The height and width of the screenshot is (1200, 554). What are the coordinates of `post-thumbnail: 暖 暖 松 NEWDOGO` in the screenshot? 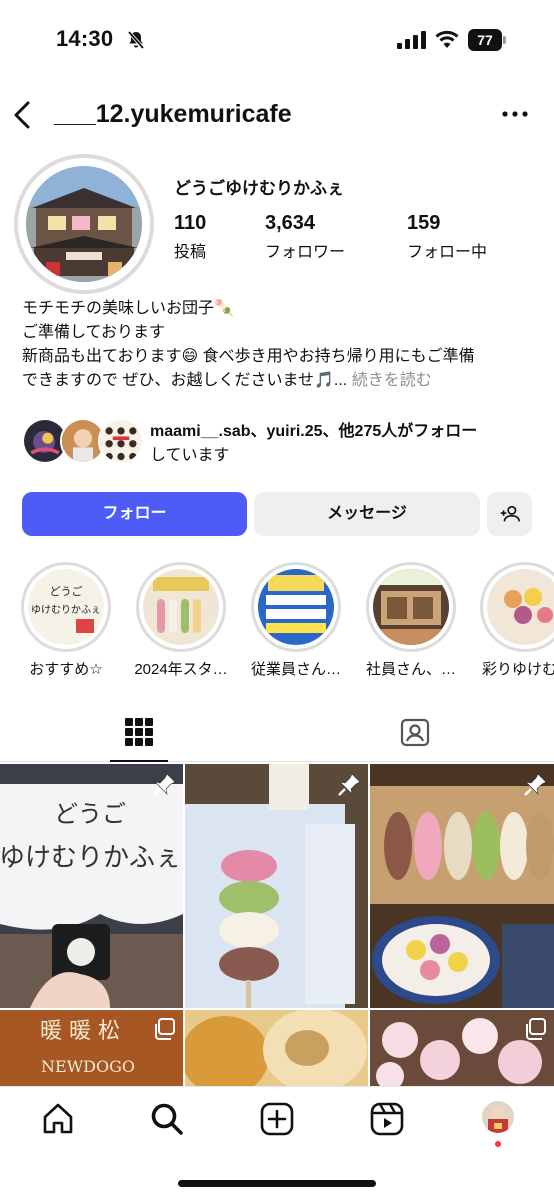 It's located at (91, 1048).